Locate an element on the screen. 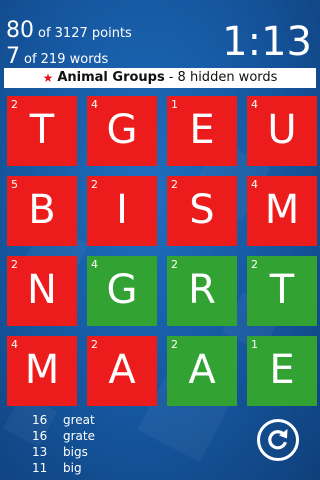 The image size is (320, 480). restart-icon is located at coordinates (278, 440).